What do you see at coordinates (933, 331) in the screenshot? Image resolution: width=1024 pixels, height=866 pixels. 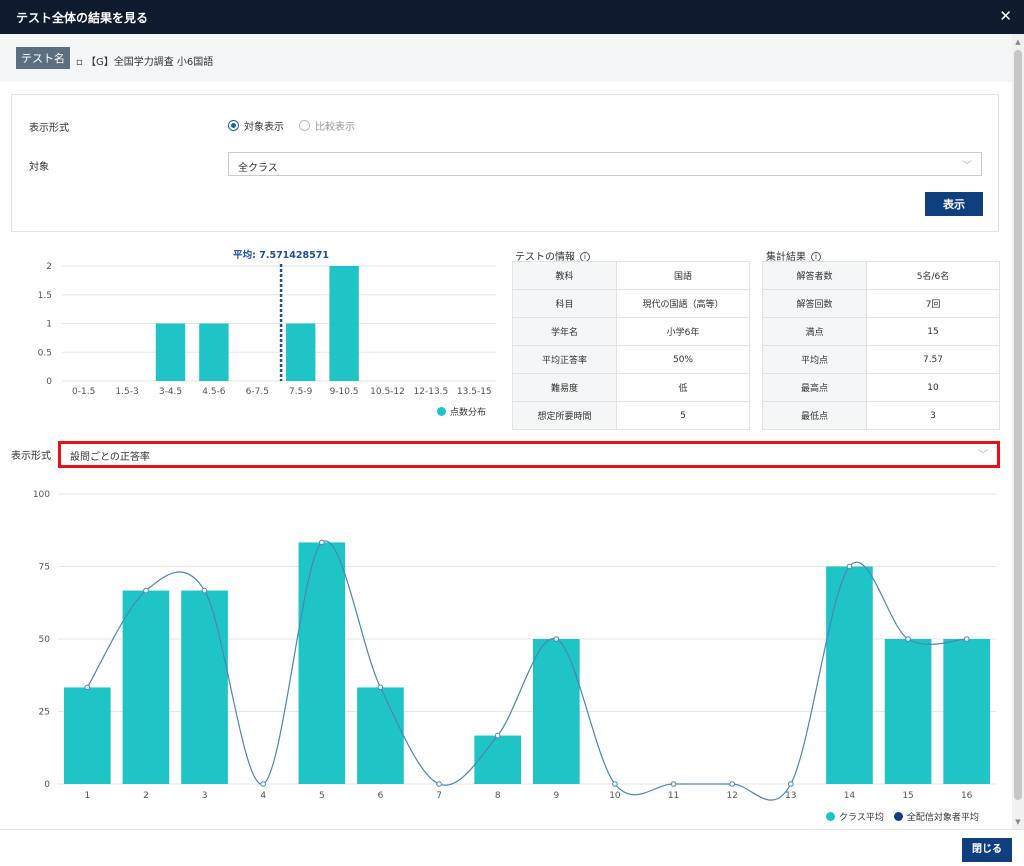 I see `row-value: 15` at bounding box center [933, 331].